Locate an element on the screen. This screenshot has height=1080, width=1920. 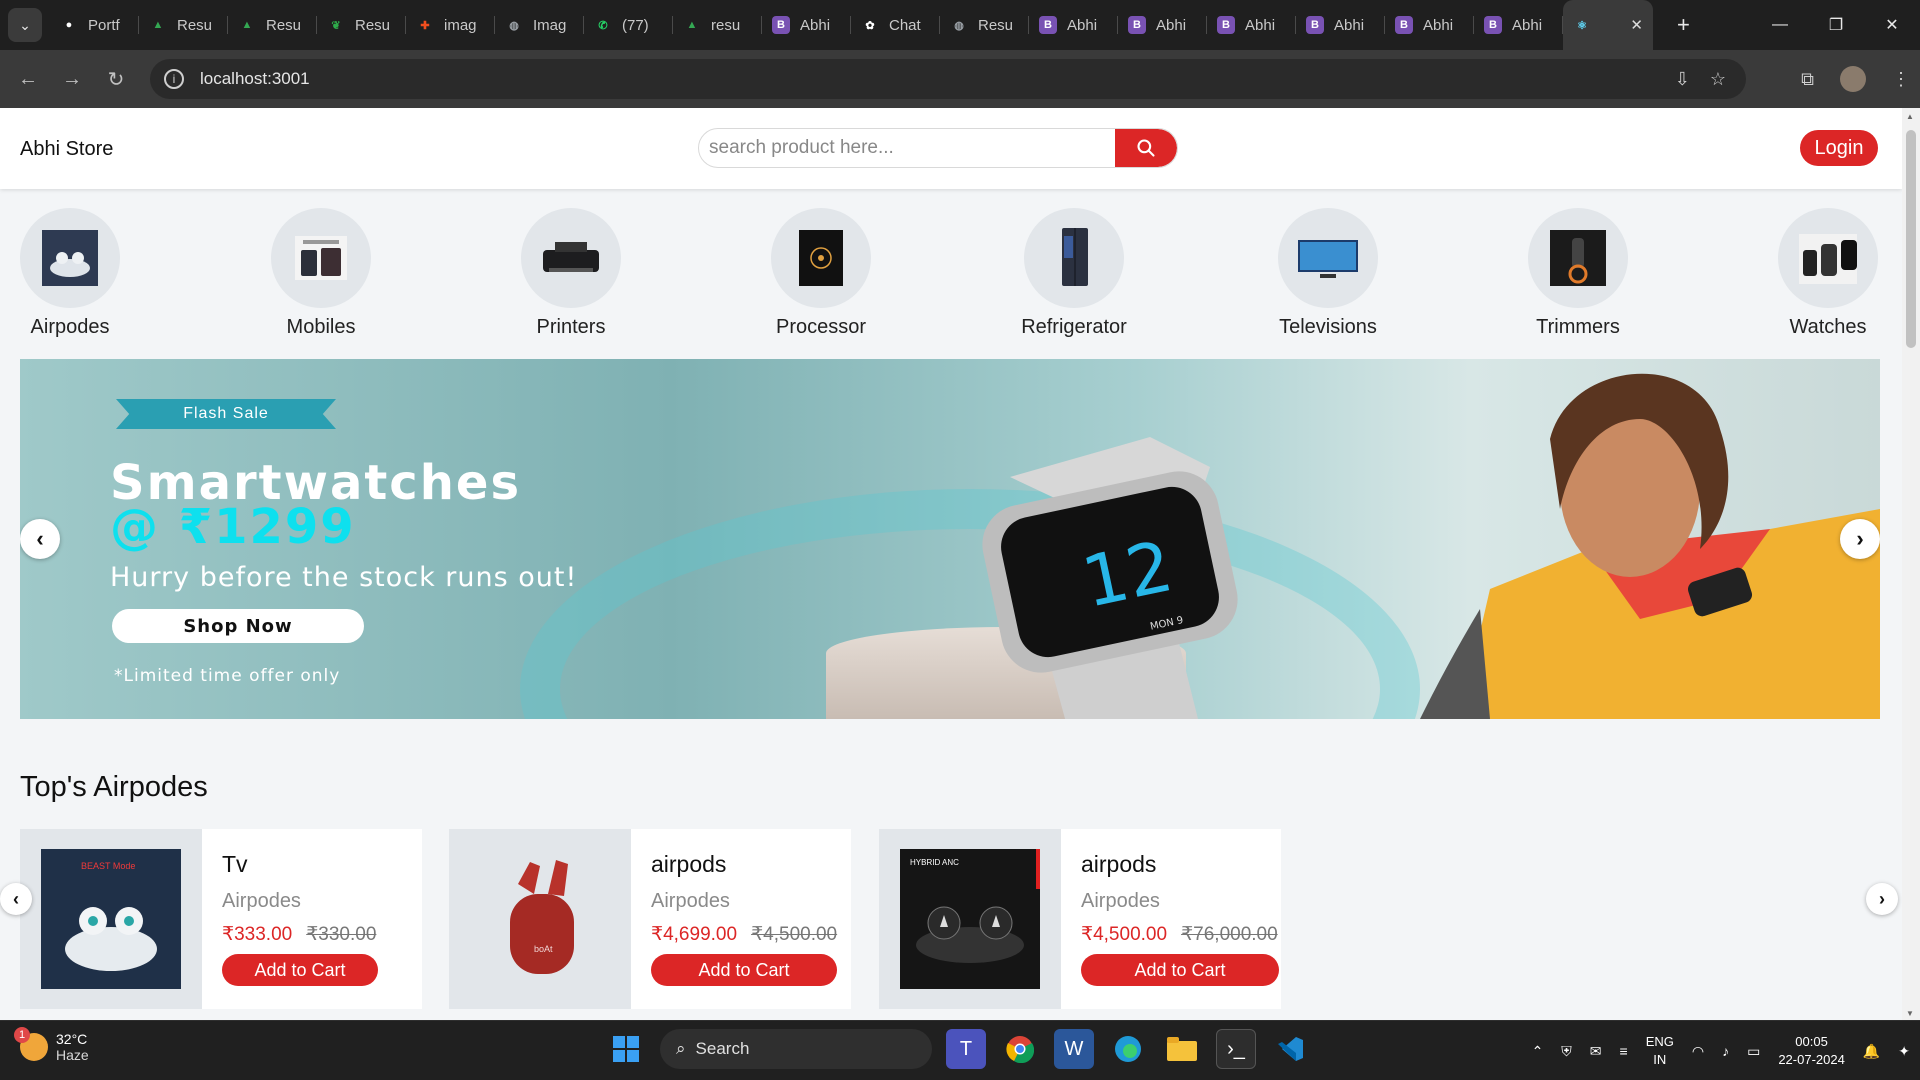
bootstrap-icon: B is located at coordinates (1048, 25).